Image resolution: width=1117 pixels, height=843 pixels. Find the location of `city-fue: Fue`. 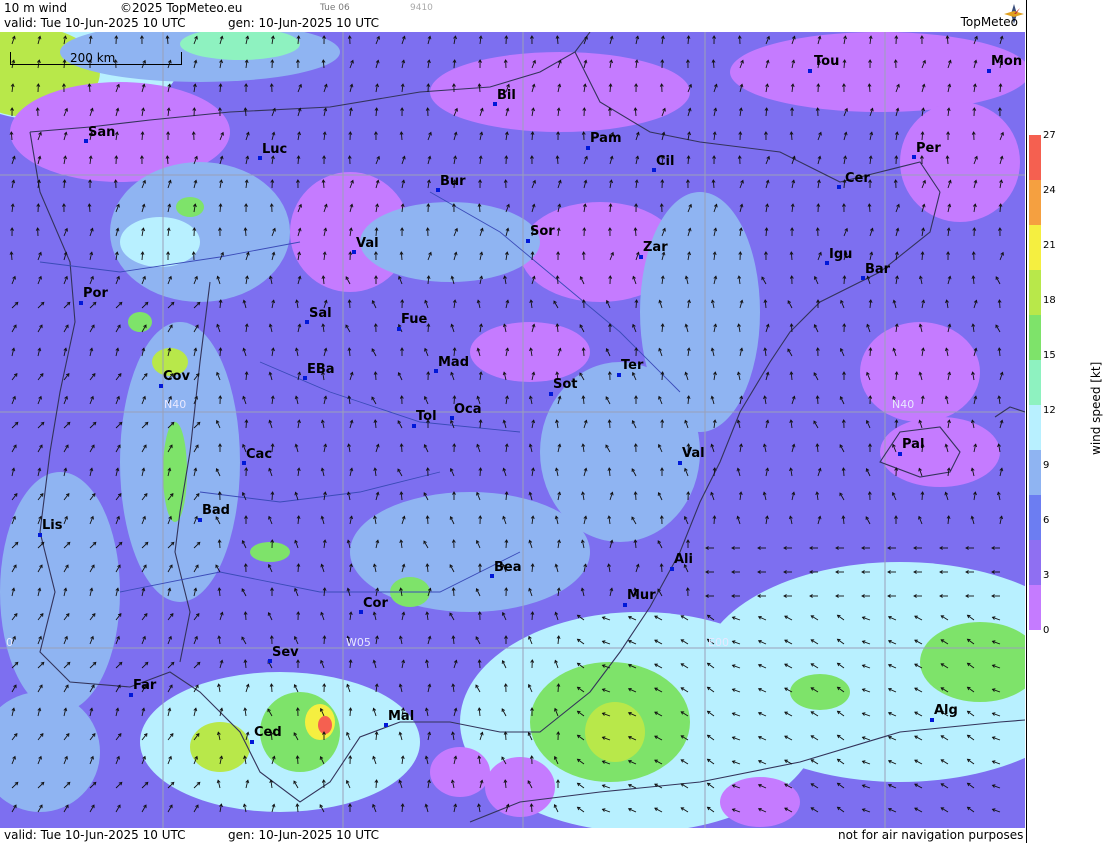

city-fue: Fue is located at coordinates (414, 319).